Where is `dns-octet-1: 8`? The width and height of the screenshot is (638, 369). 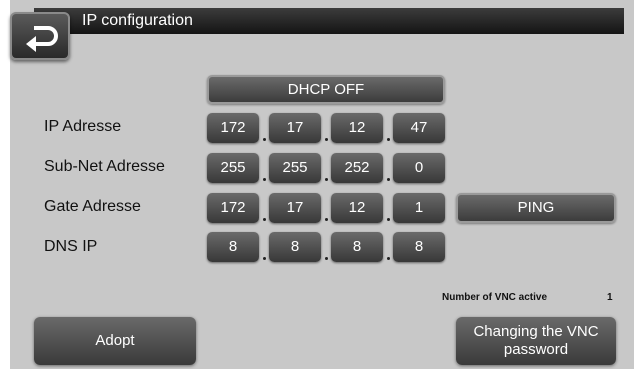
dns-octet-1: 8 is located at coordinates (233, 247).